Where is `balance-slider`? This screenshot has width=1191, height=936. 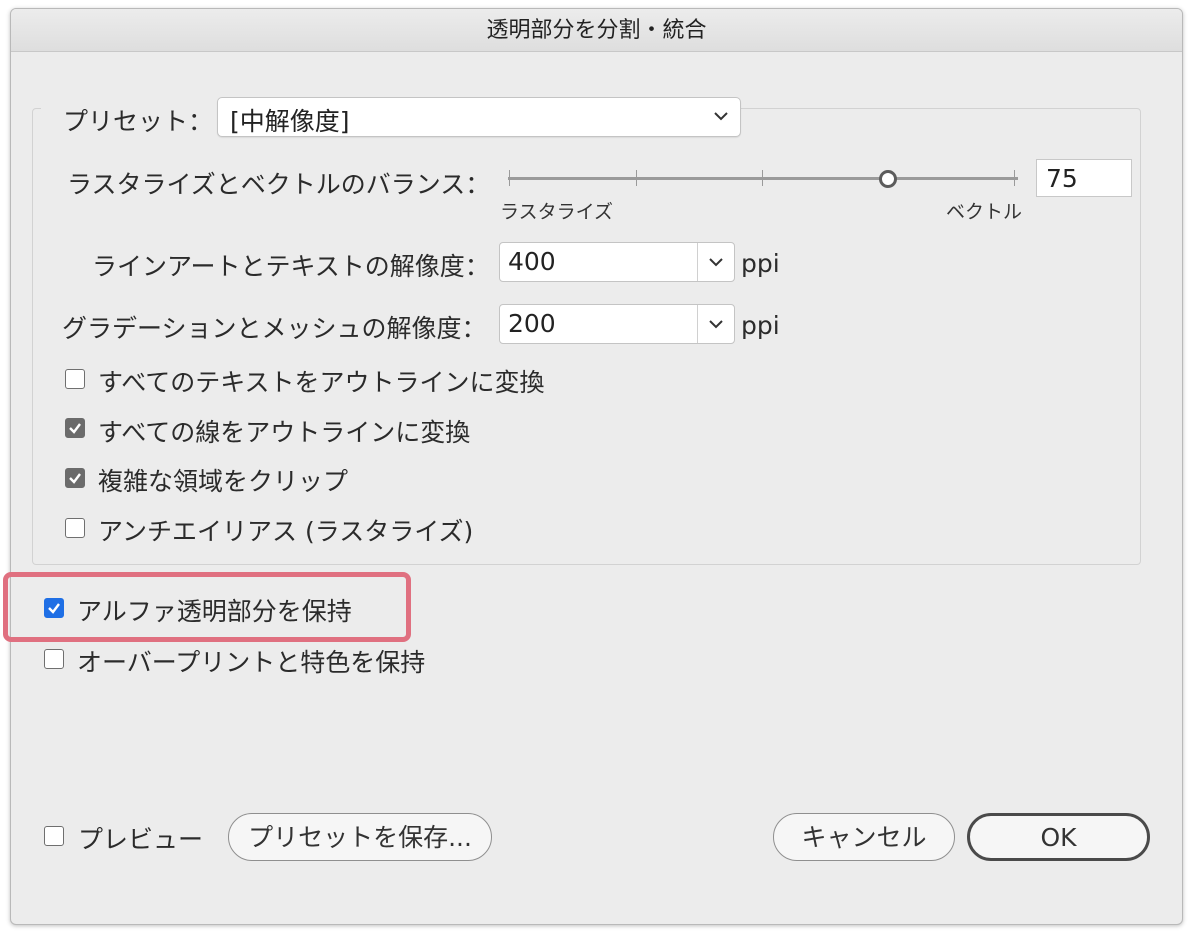 balance-slider is located at coordinates (762, 179).